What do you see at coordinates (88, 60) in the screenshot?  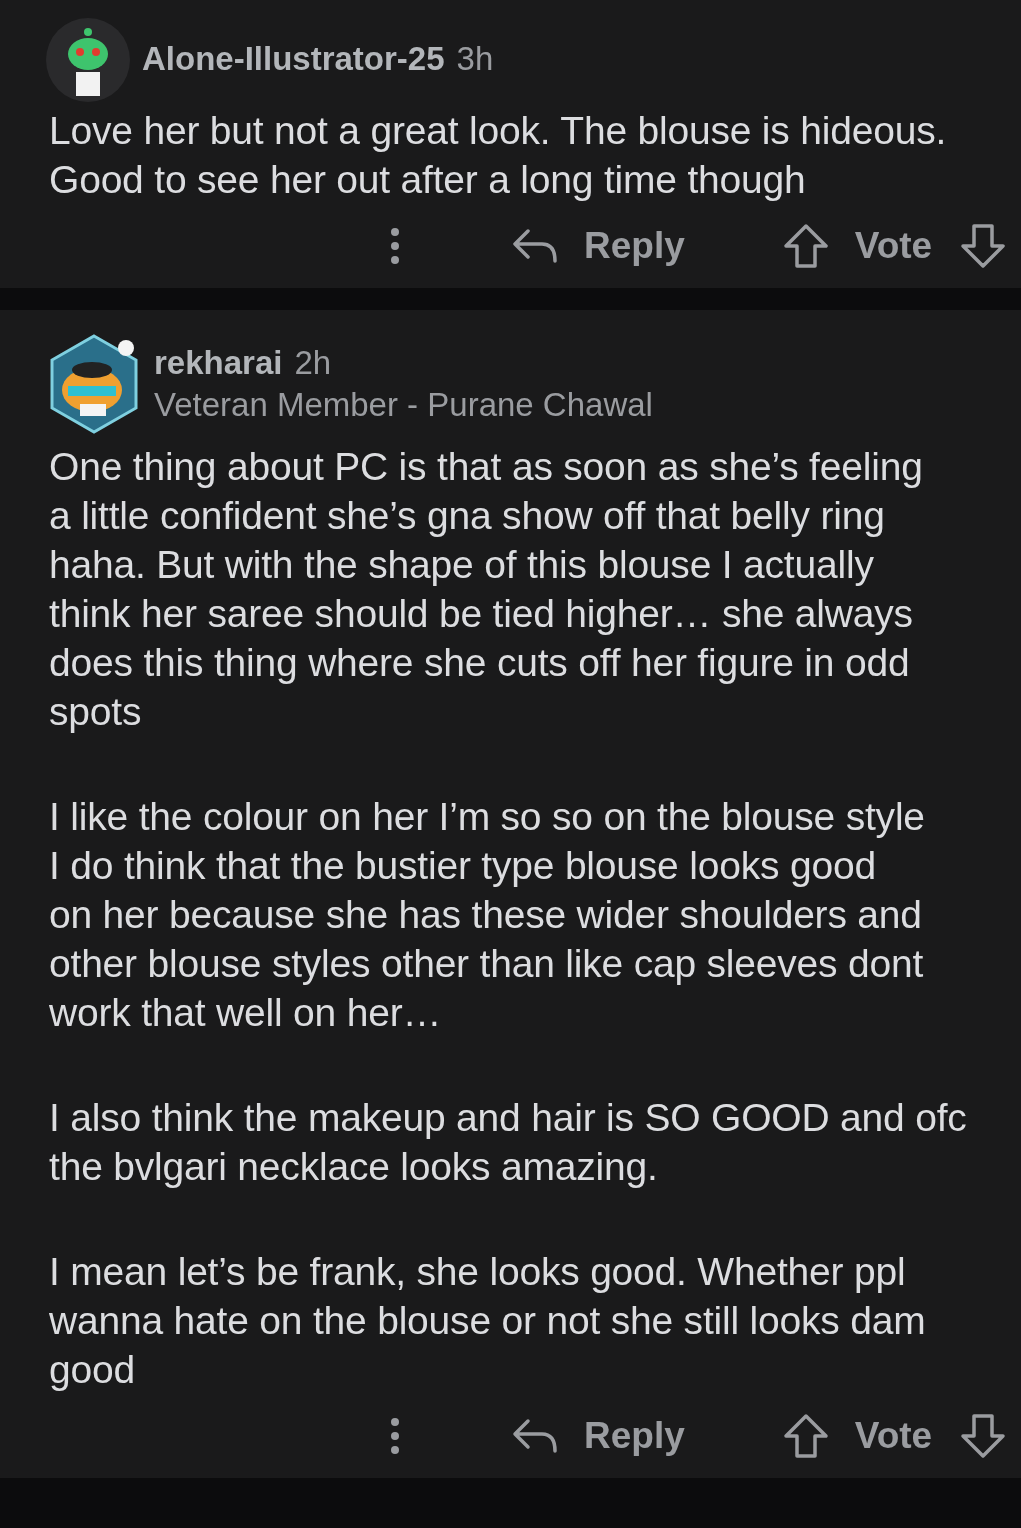 I see `avatar-icon` at bounding box center [88, 60].